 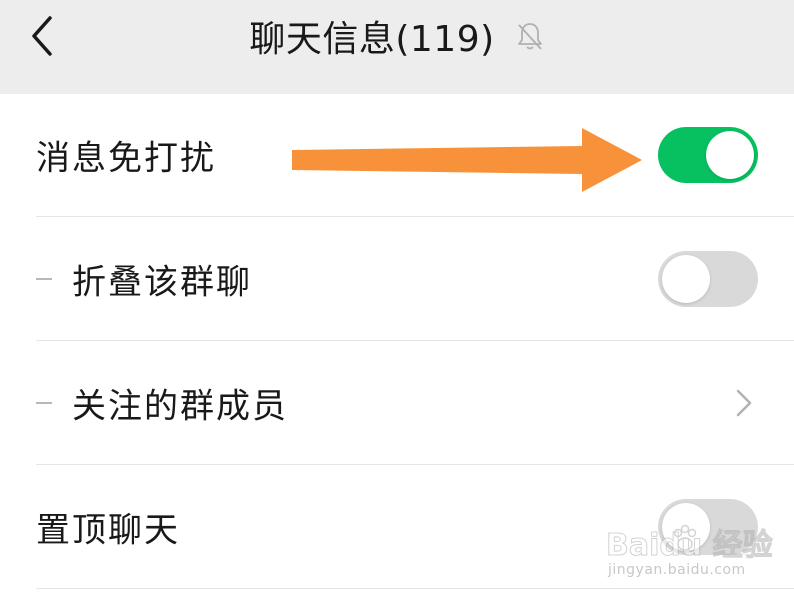 What do you see at coordinates (108, 530) in the screenshot?
I see `setting-label: 置顶聊天` at bounding box center [108, 530].